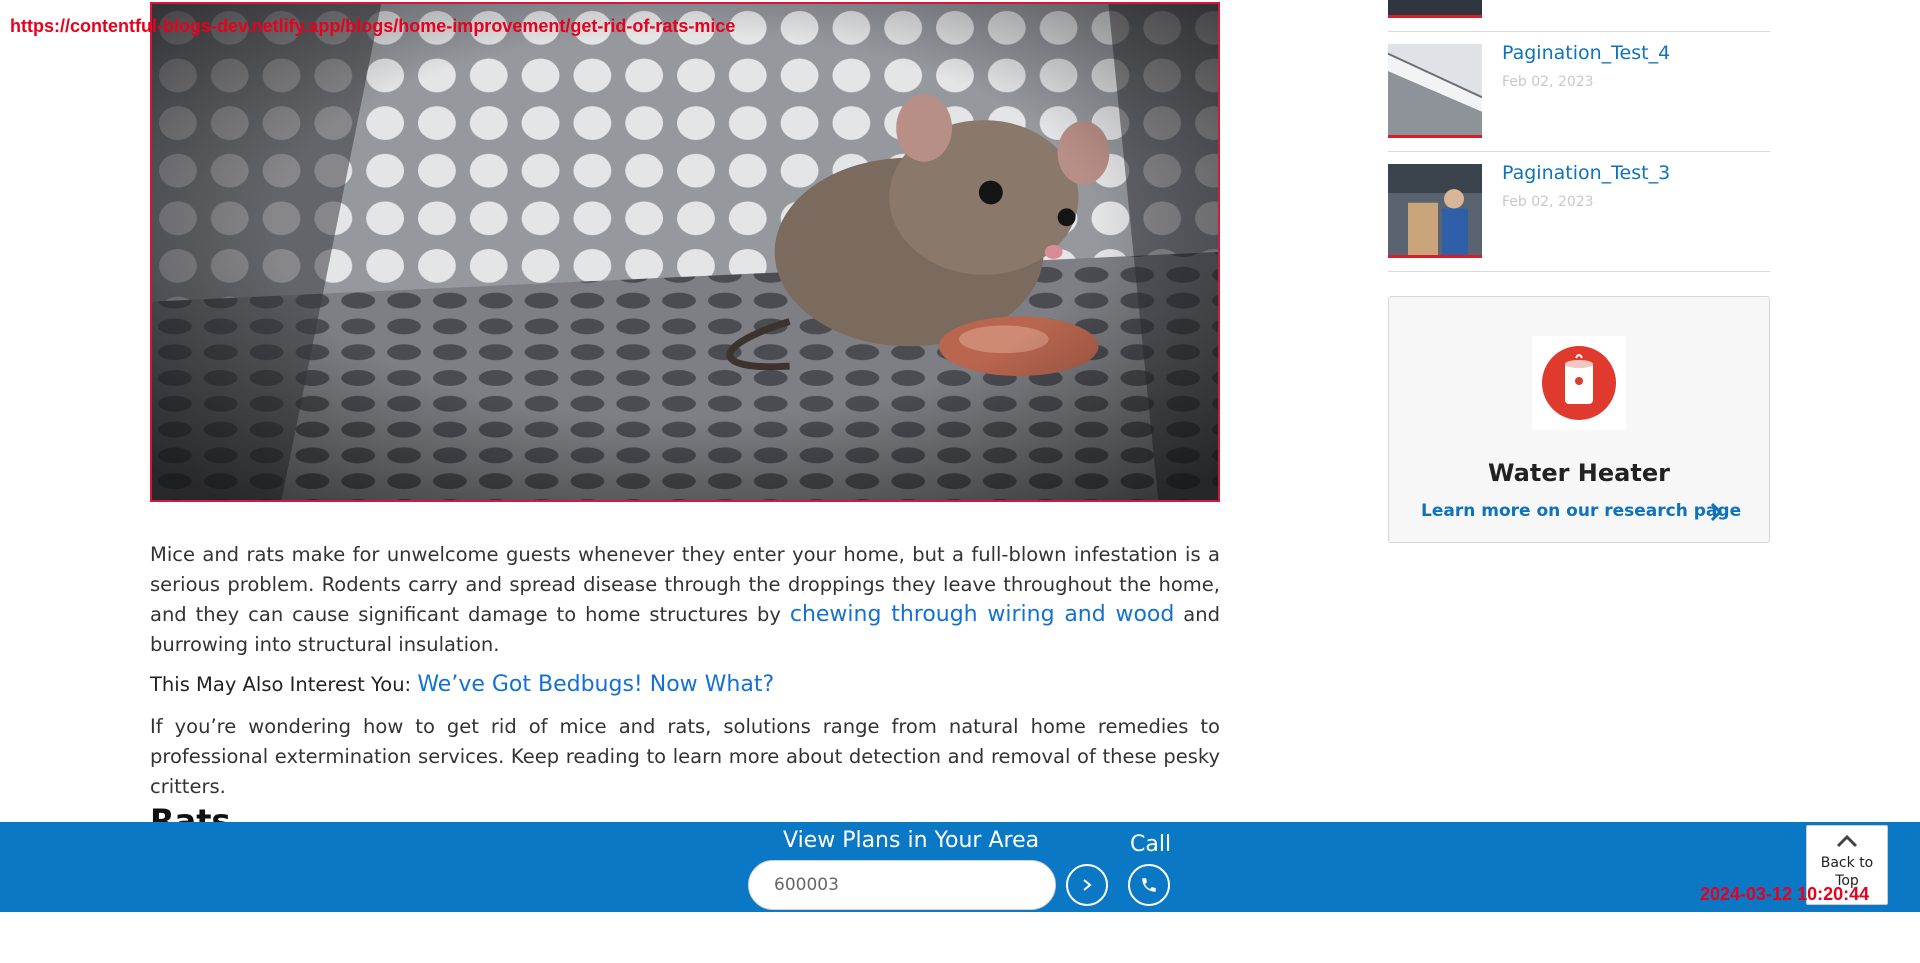  Describe the element at coordinates (902, 885) in the screenshot. I see `zip-code-input` at that location.